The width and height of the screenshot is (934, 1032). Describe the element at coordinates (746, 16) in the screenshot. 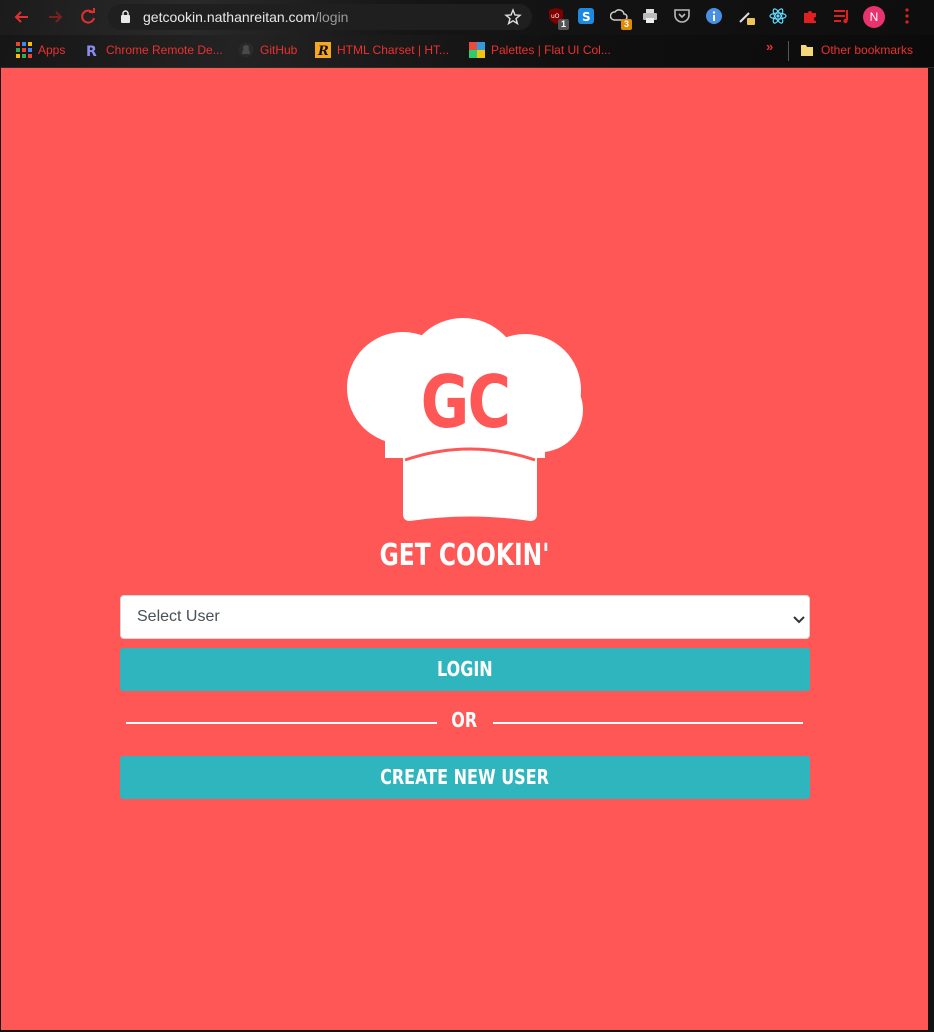

I see `eyedropper-icon` at that location.